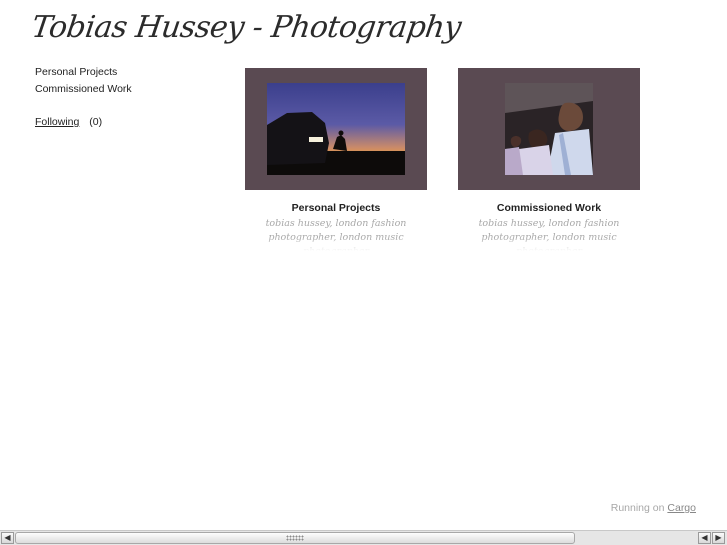 Image resolution: width=727 pixels, height=545 pixels. I want to click on footer-credit: Running on Cargo, so click(653, 508).